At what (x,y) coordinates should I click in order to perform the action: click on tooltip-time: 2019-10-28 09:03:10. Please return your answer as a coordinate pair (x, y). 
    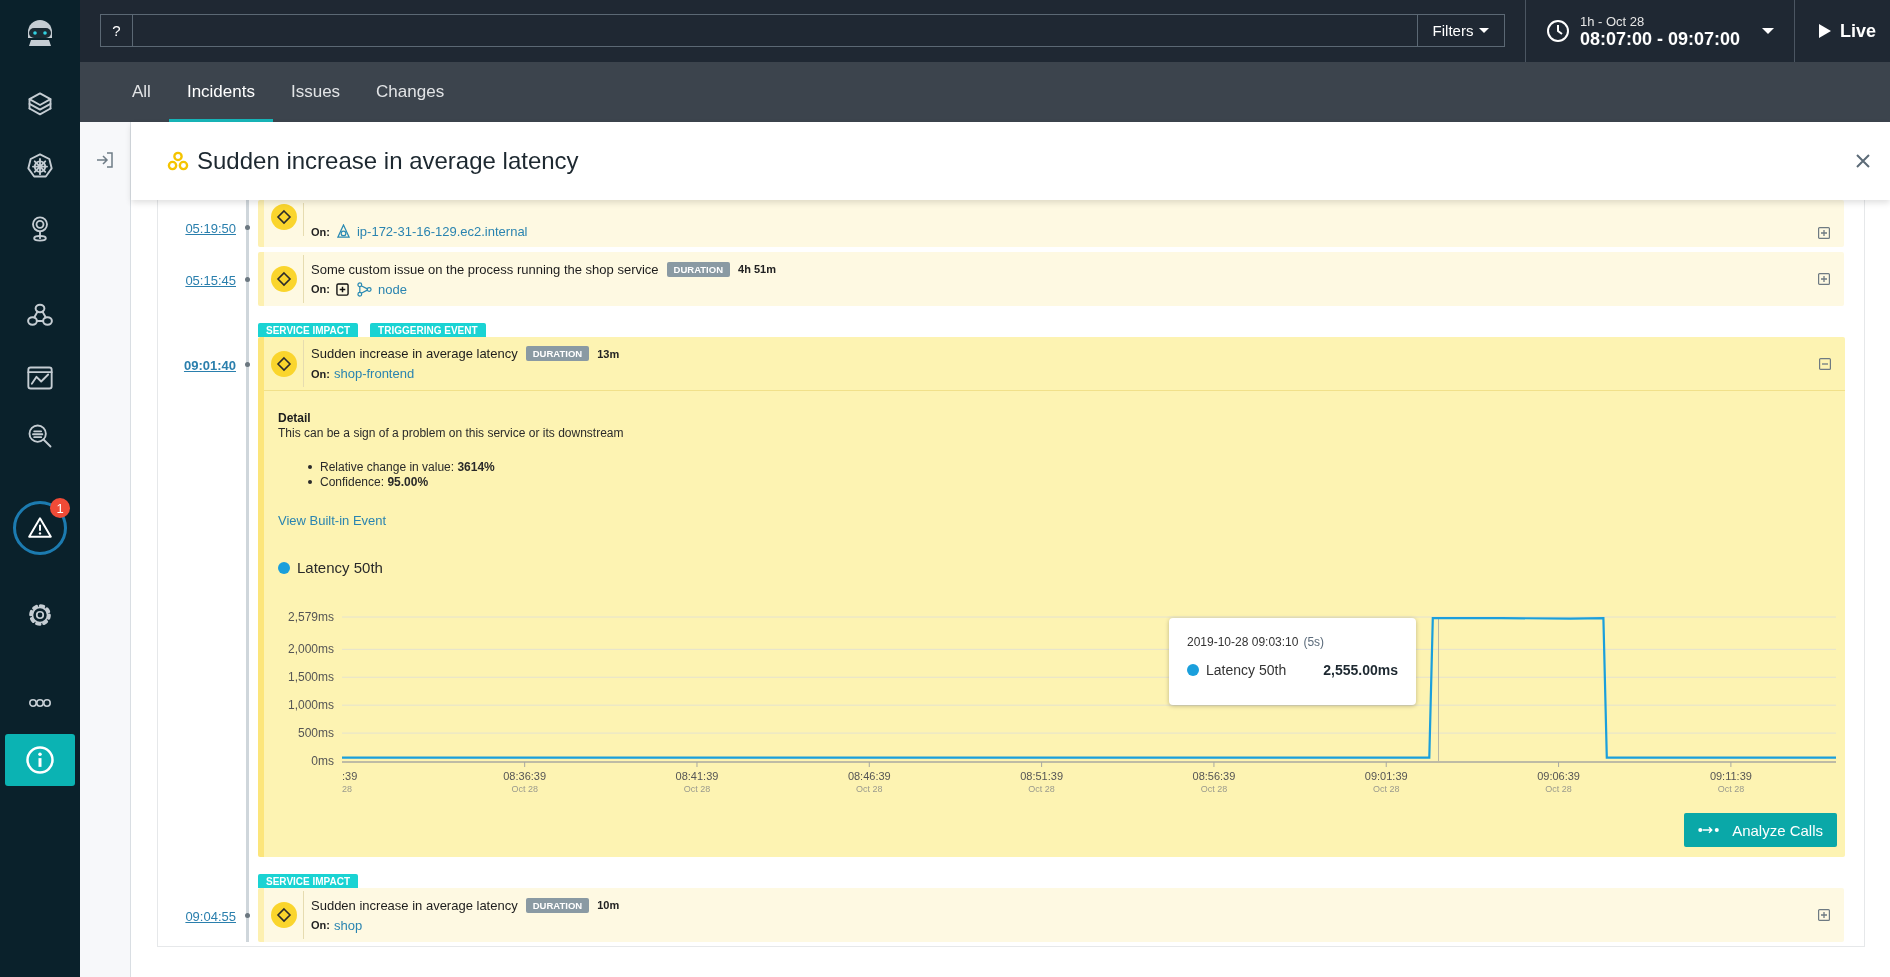
    Looking at the image, I should click on (1243, 642).